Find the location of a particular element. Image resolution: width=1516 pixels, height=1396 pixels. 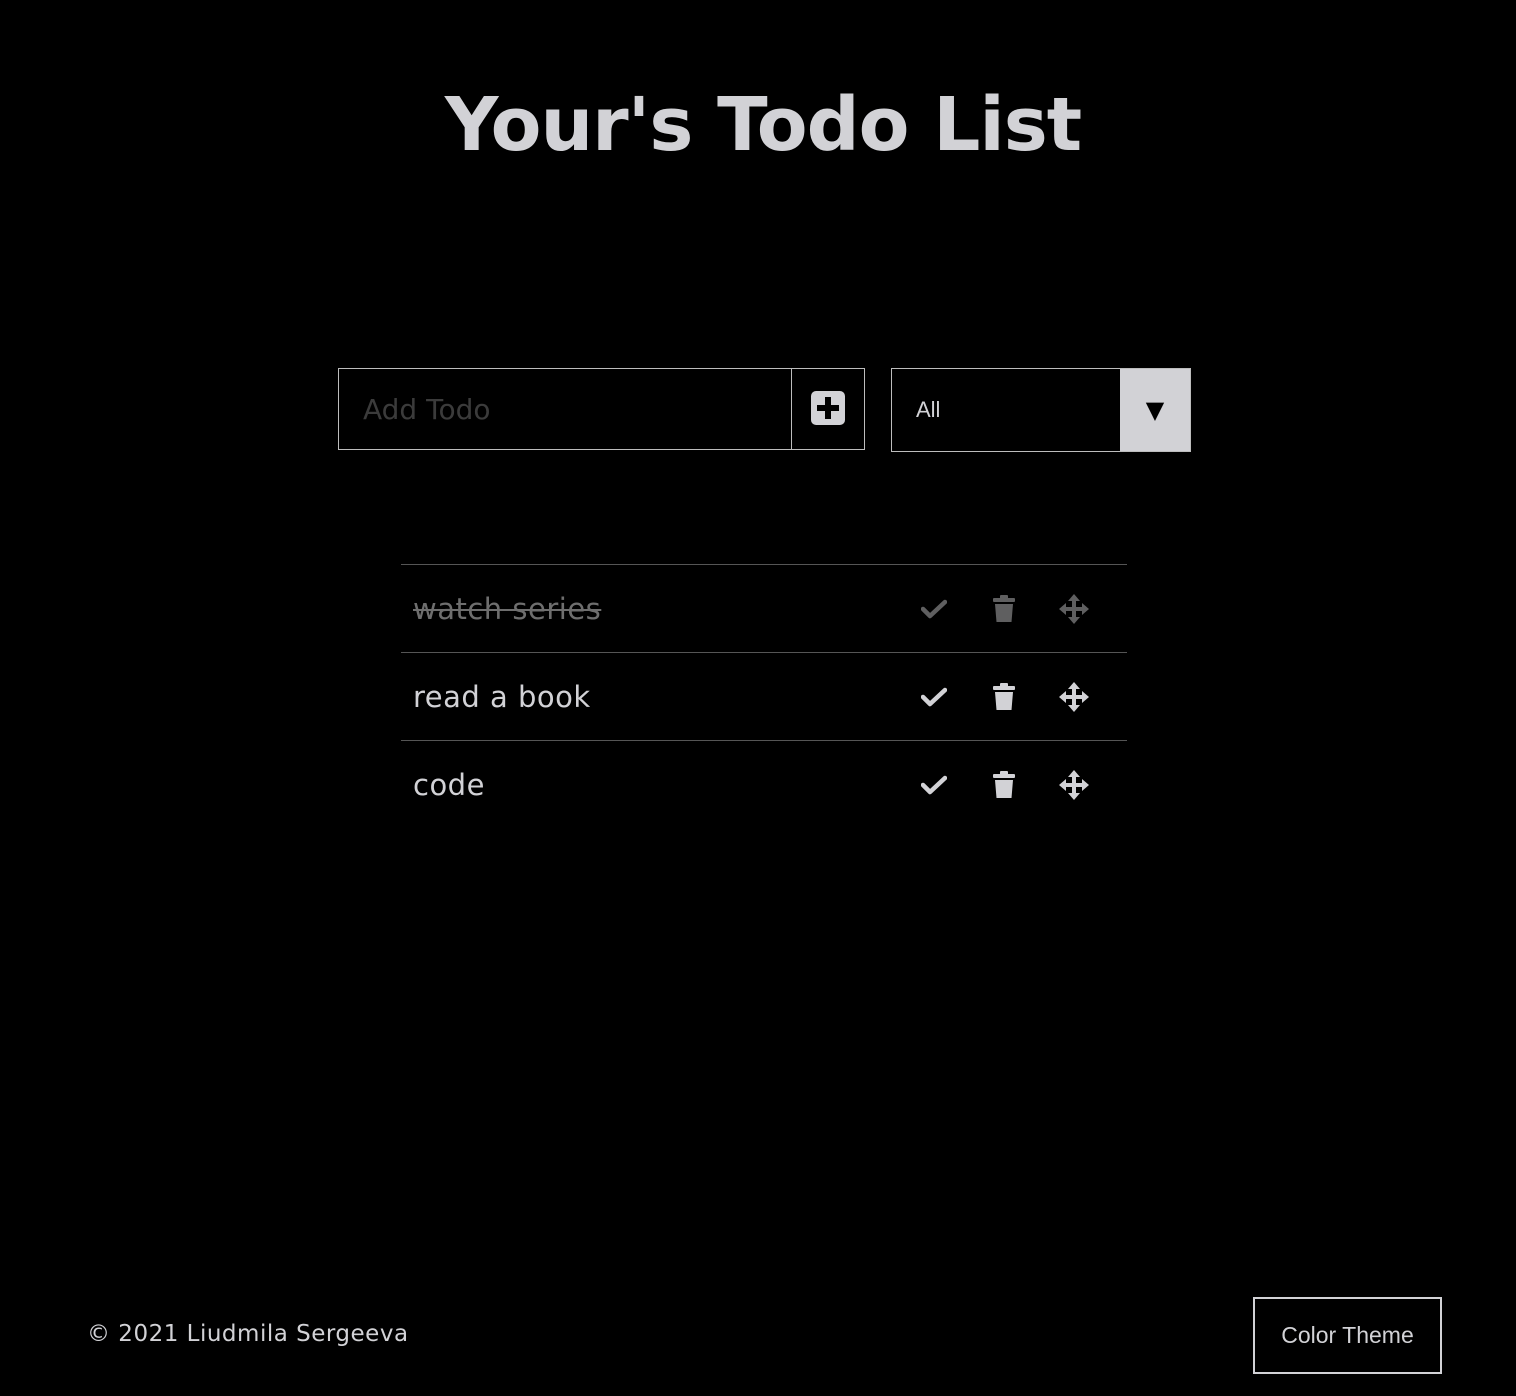

todo-item: read a book is located at coordinates (764, 696).